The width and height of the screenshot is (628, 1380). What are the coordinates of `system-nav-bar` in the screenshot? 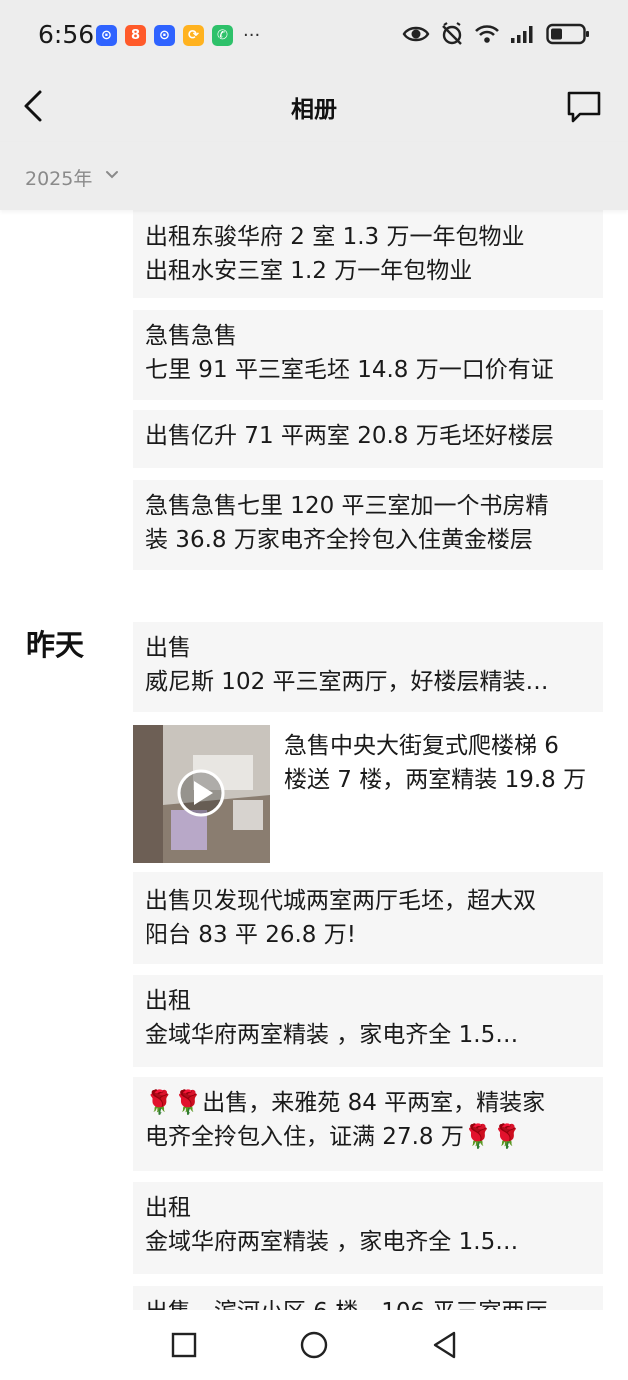 It's located at (314, 1345).